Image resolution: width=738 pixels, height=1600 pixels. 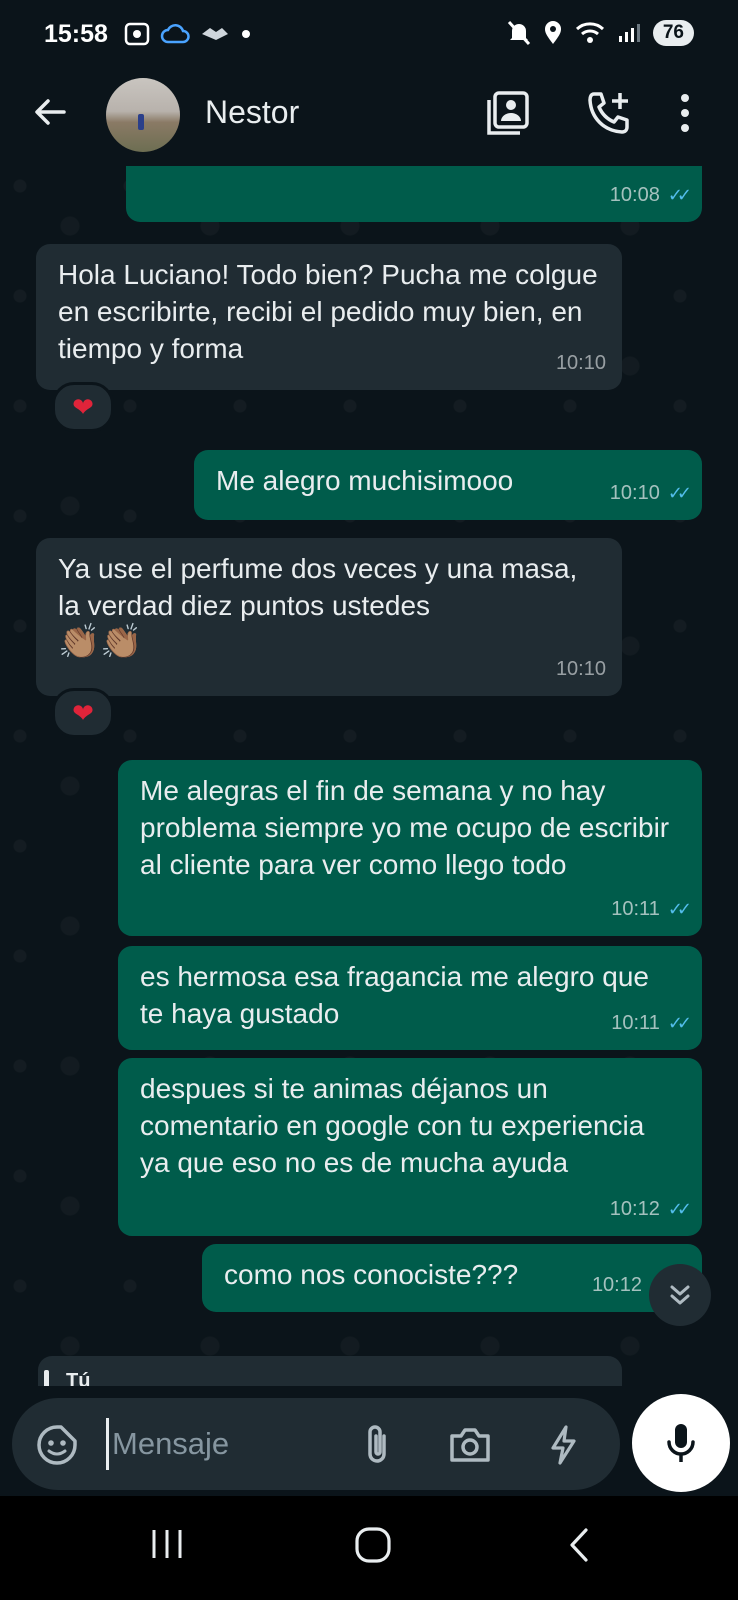 I want to click on system-navigation-bar, so click(x=369, y=1548).